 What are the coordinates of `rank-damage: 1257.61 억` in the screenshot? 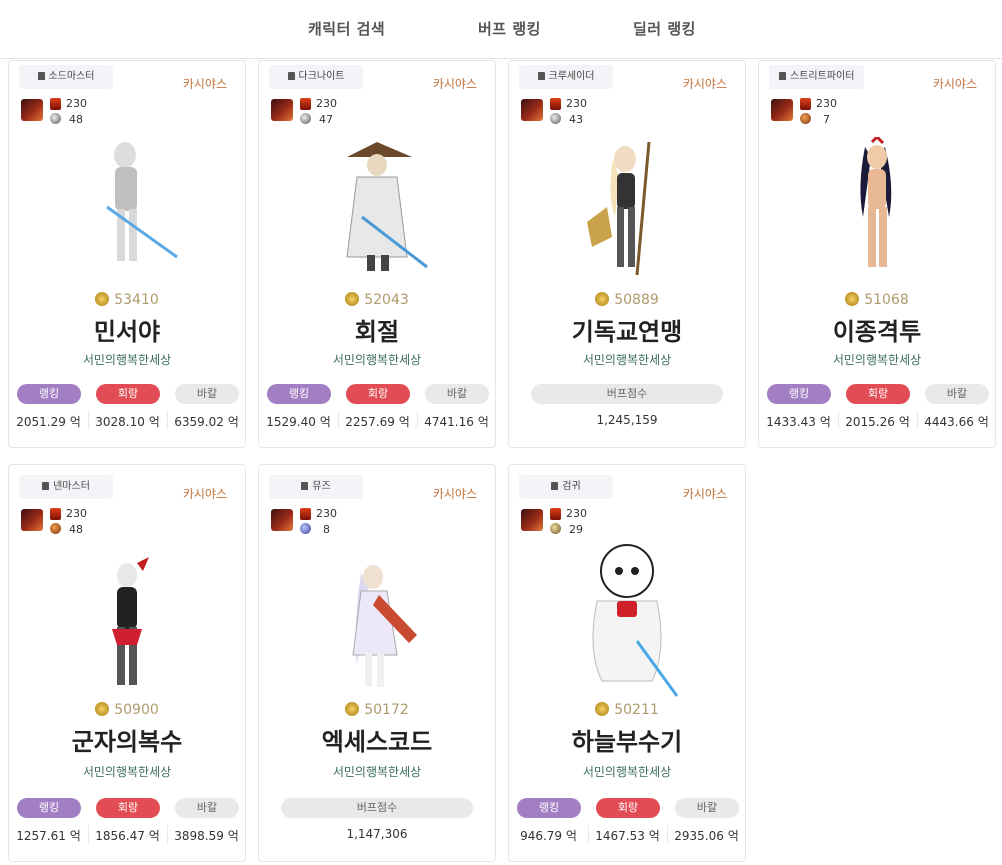 It's located at (48, 836).